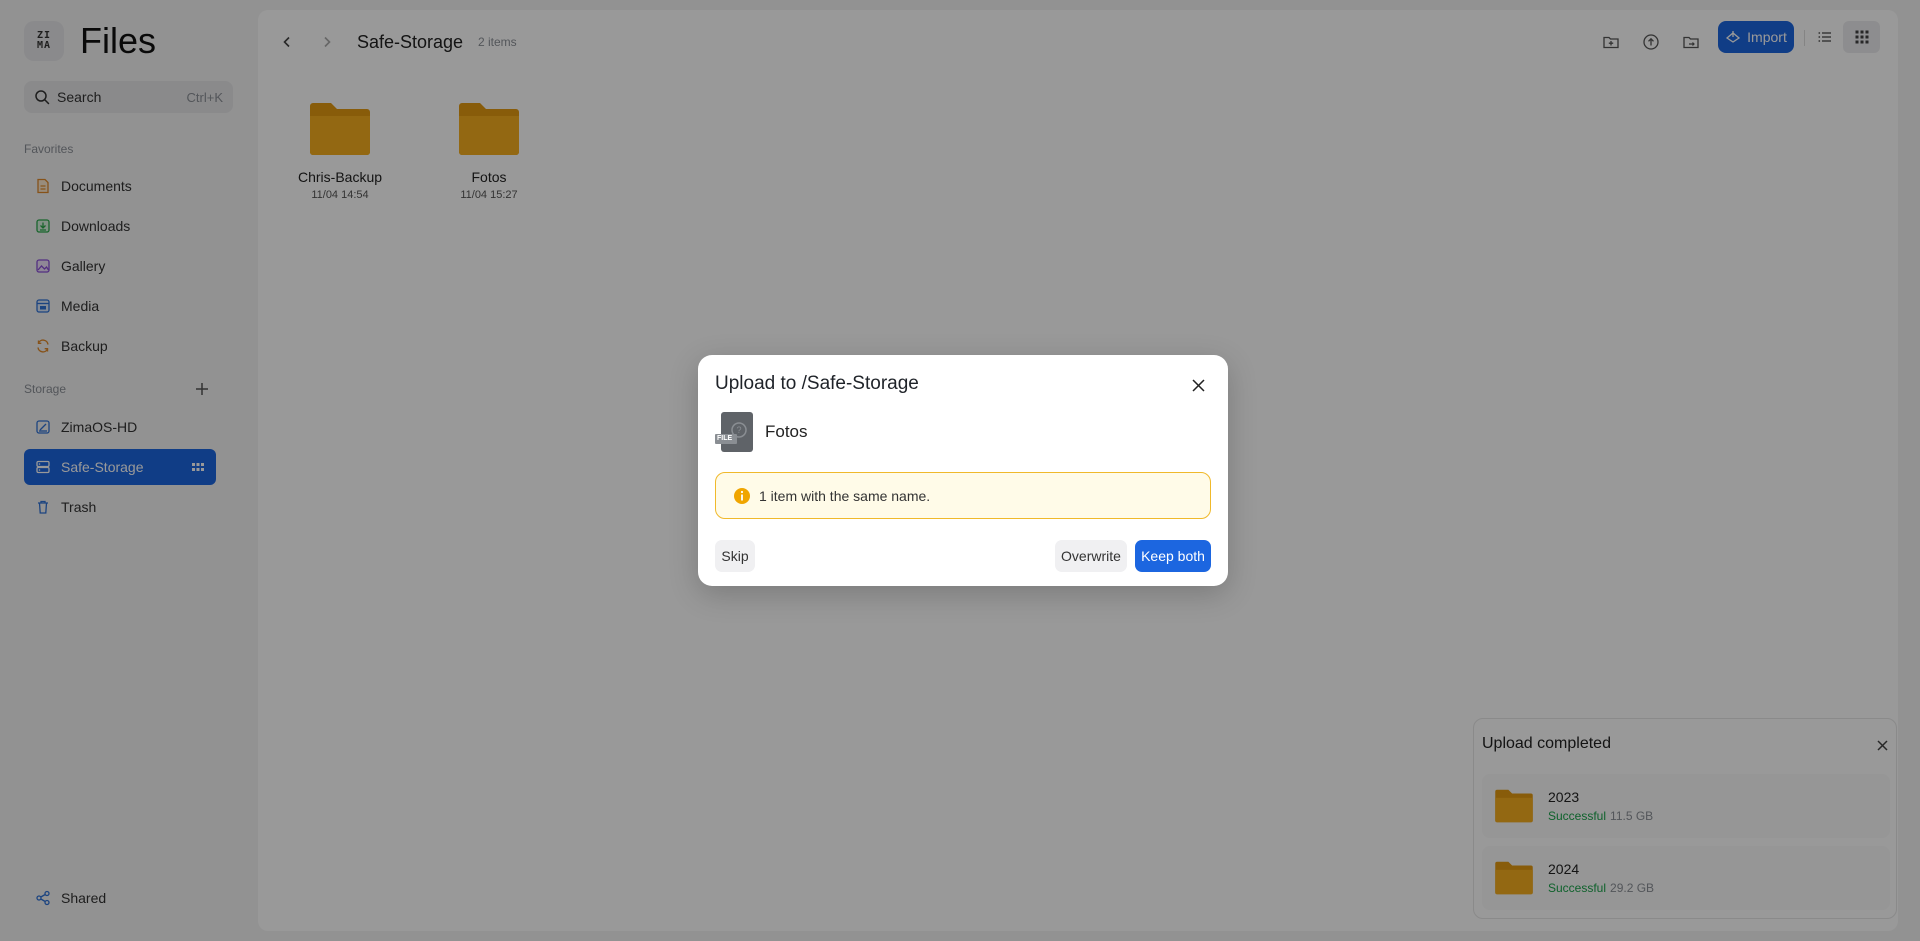  I want to click on skip-button: Skip, so click(735, 556).